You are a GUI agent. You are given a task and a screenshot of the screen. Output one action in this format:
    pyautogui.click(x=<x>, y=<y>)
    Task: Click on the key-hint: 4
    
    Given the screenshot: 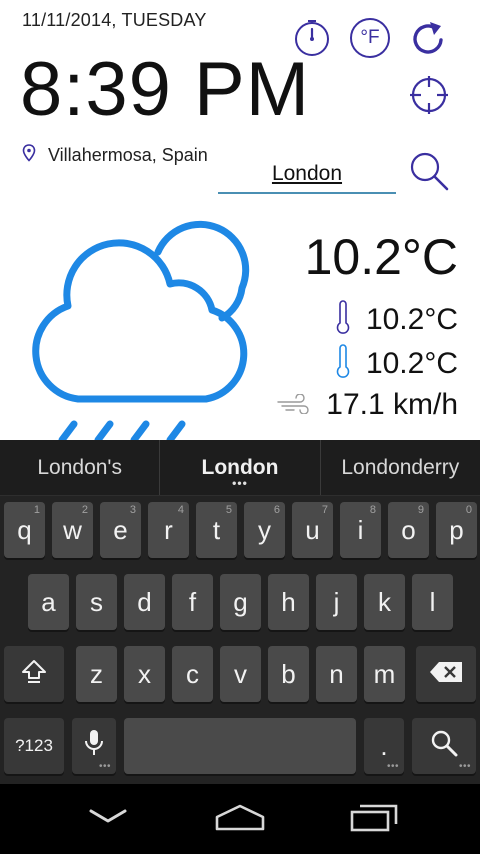 What is the action you would take?
    pyautogui.click(x=180, y=510)
    